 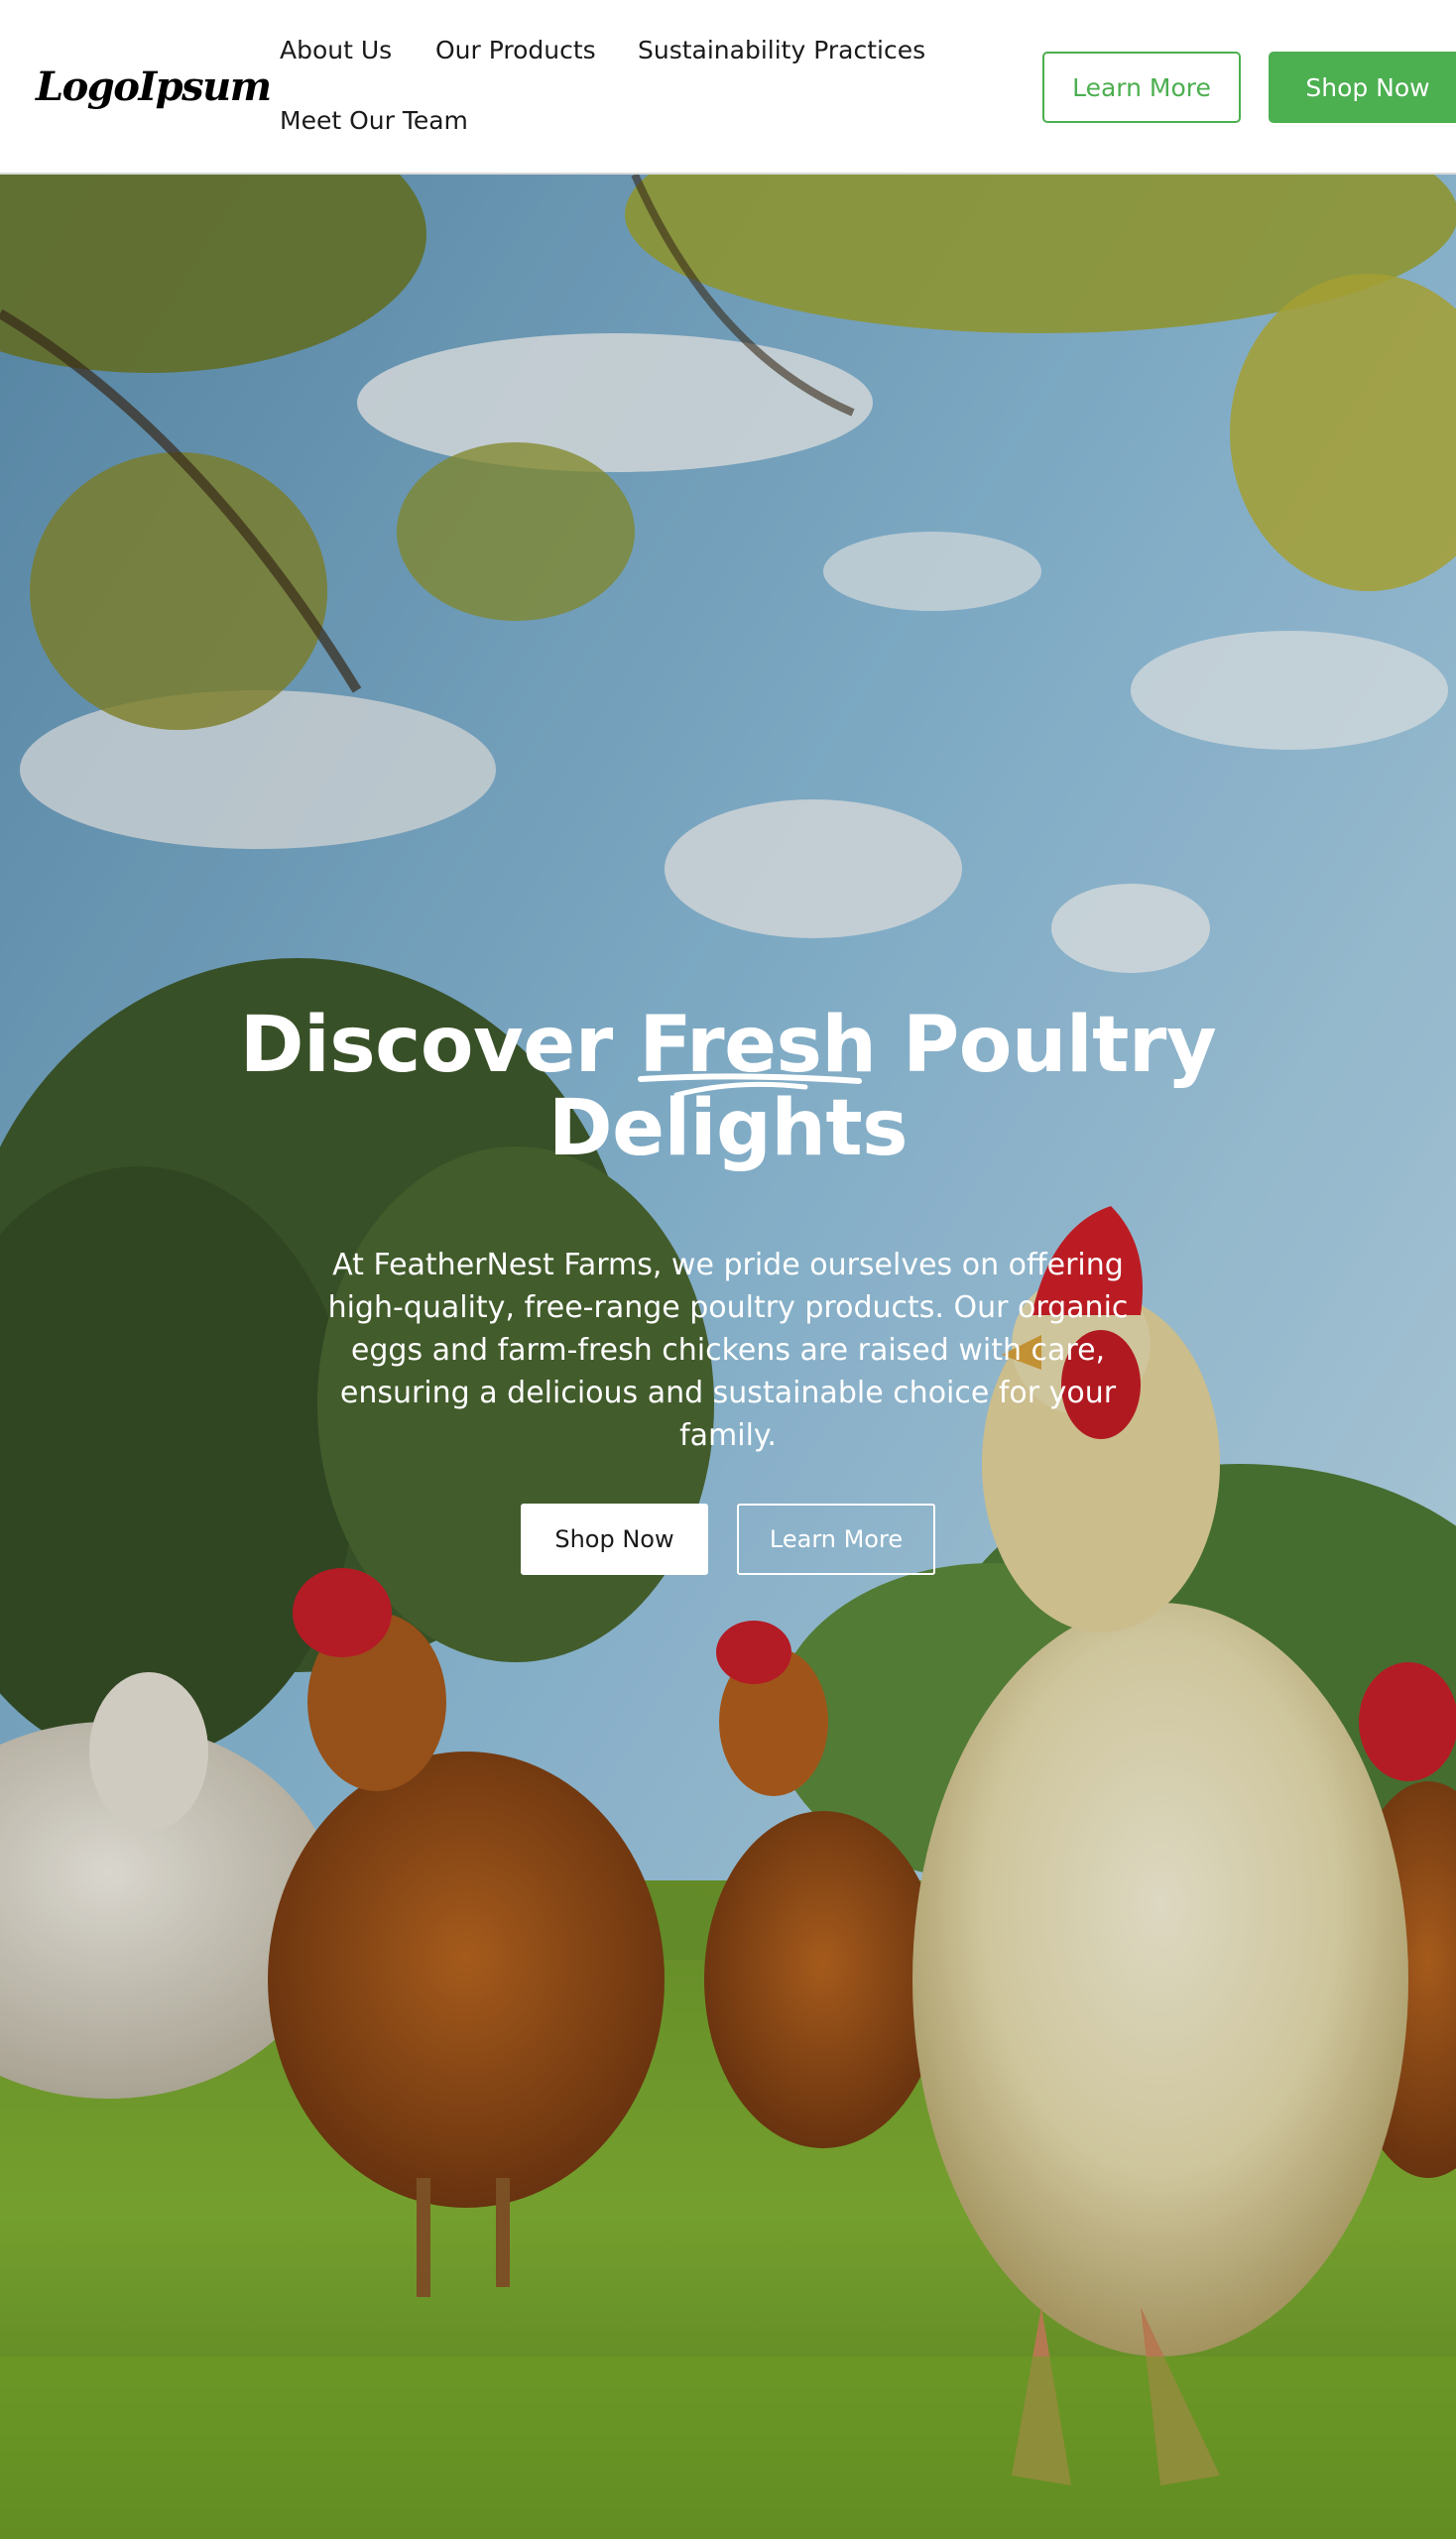 What do you see at coordinates (781, 51) in the screenshot?
I see `nav-link-sustainability-practices: Sustainability Practices` at bounding box center [781, 51].